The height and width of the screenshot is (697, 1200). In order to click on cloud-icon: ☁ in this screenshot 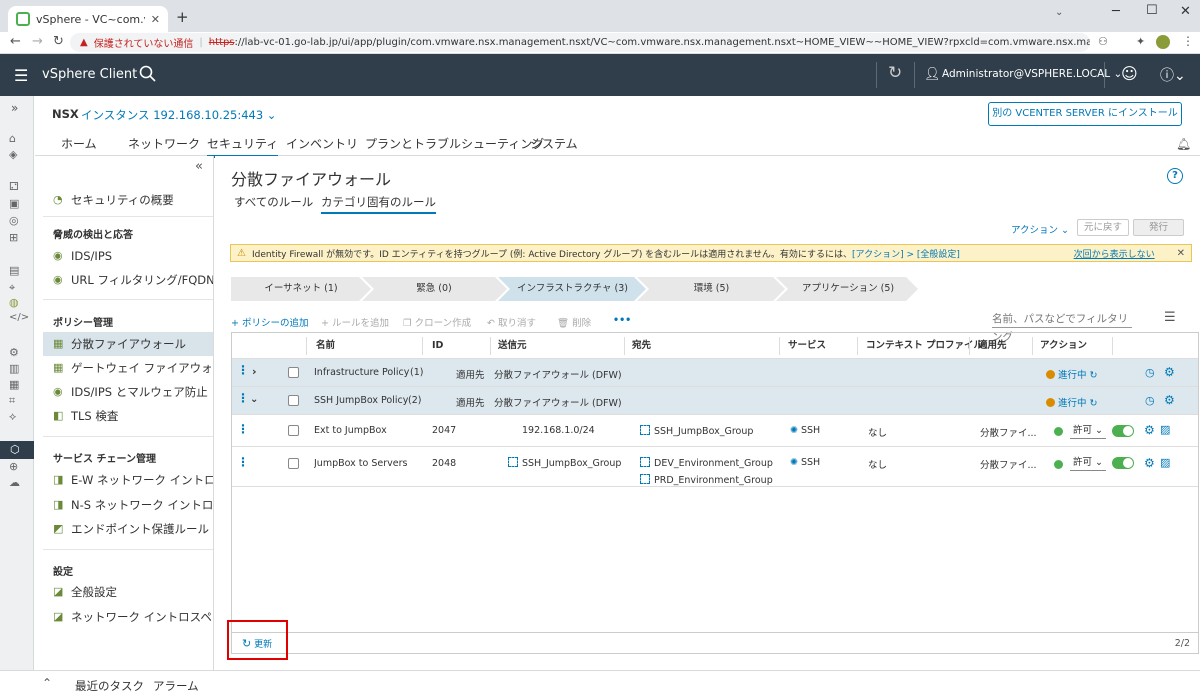, I will do `click(17, 483)`.